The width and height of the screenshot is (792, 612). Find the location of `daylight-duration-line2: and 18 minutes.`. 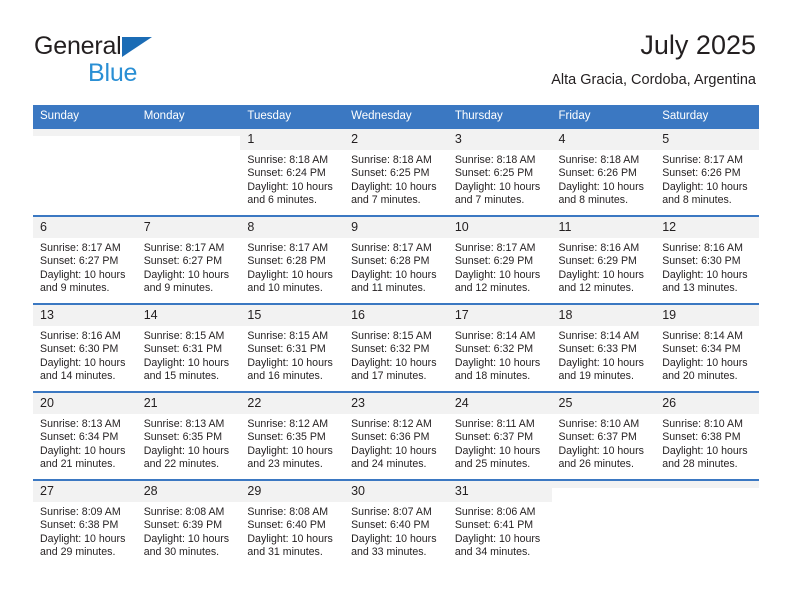

daylight-duration-line2: and 18 minutes. is located at coordinates (492, 376).